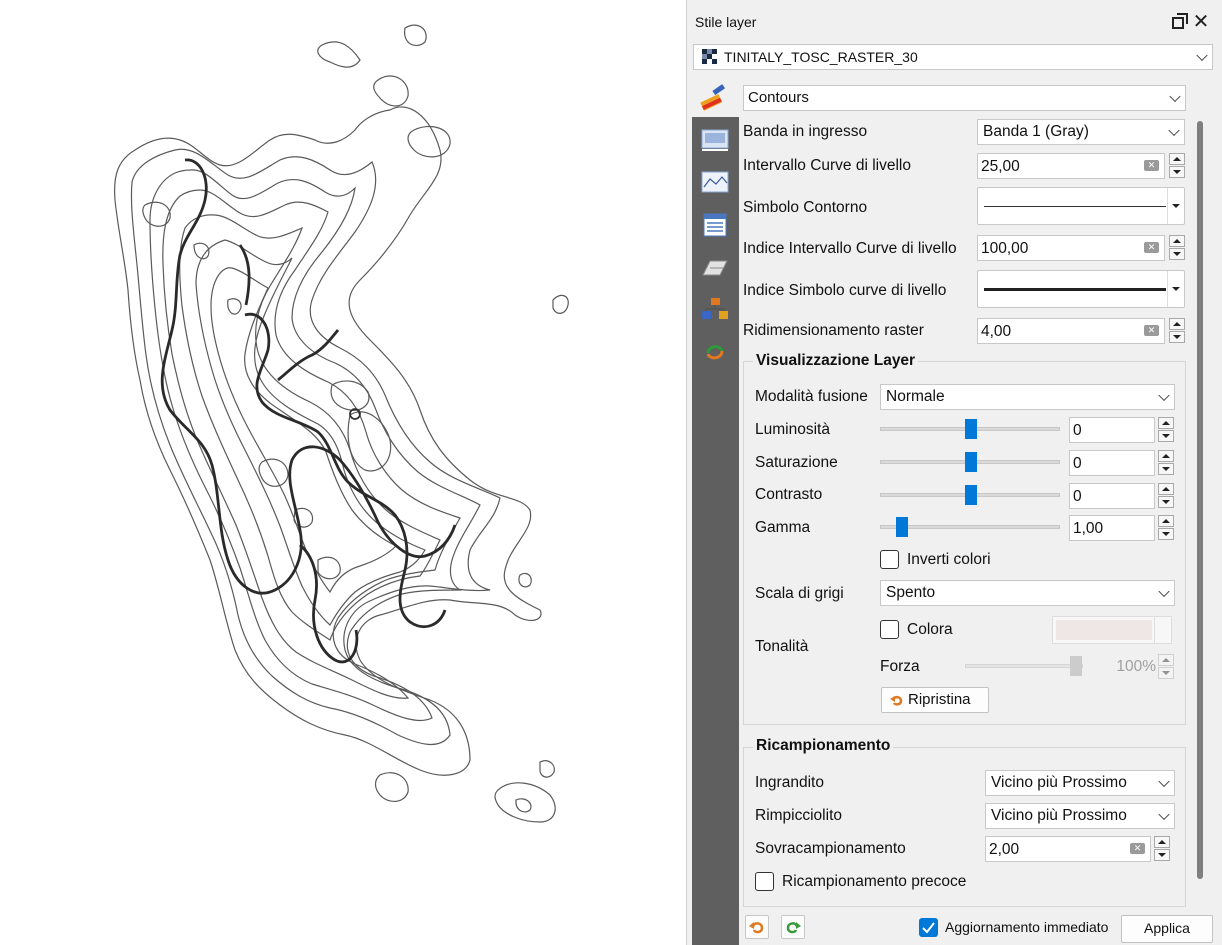 Image resolution: width=1222 pixels, height=945 pixels. What do you see at coordinates (1162, 849) in the screenshot?
I see `oversampling-stepper` at bounding box center [1162, 849].